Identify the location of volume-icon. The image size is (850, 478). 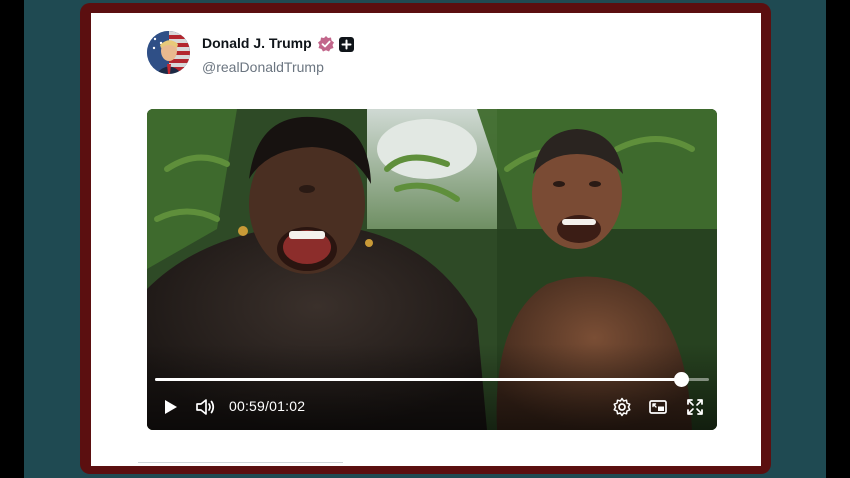
(205, 407).